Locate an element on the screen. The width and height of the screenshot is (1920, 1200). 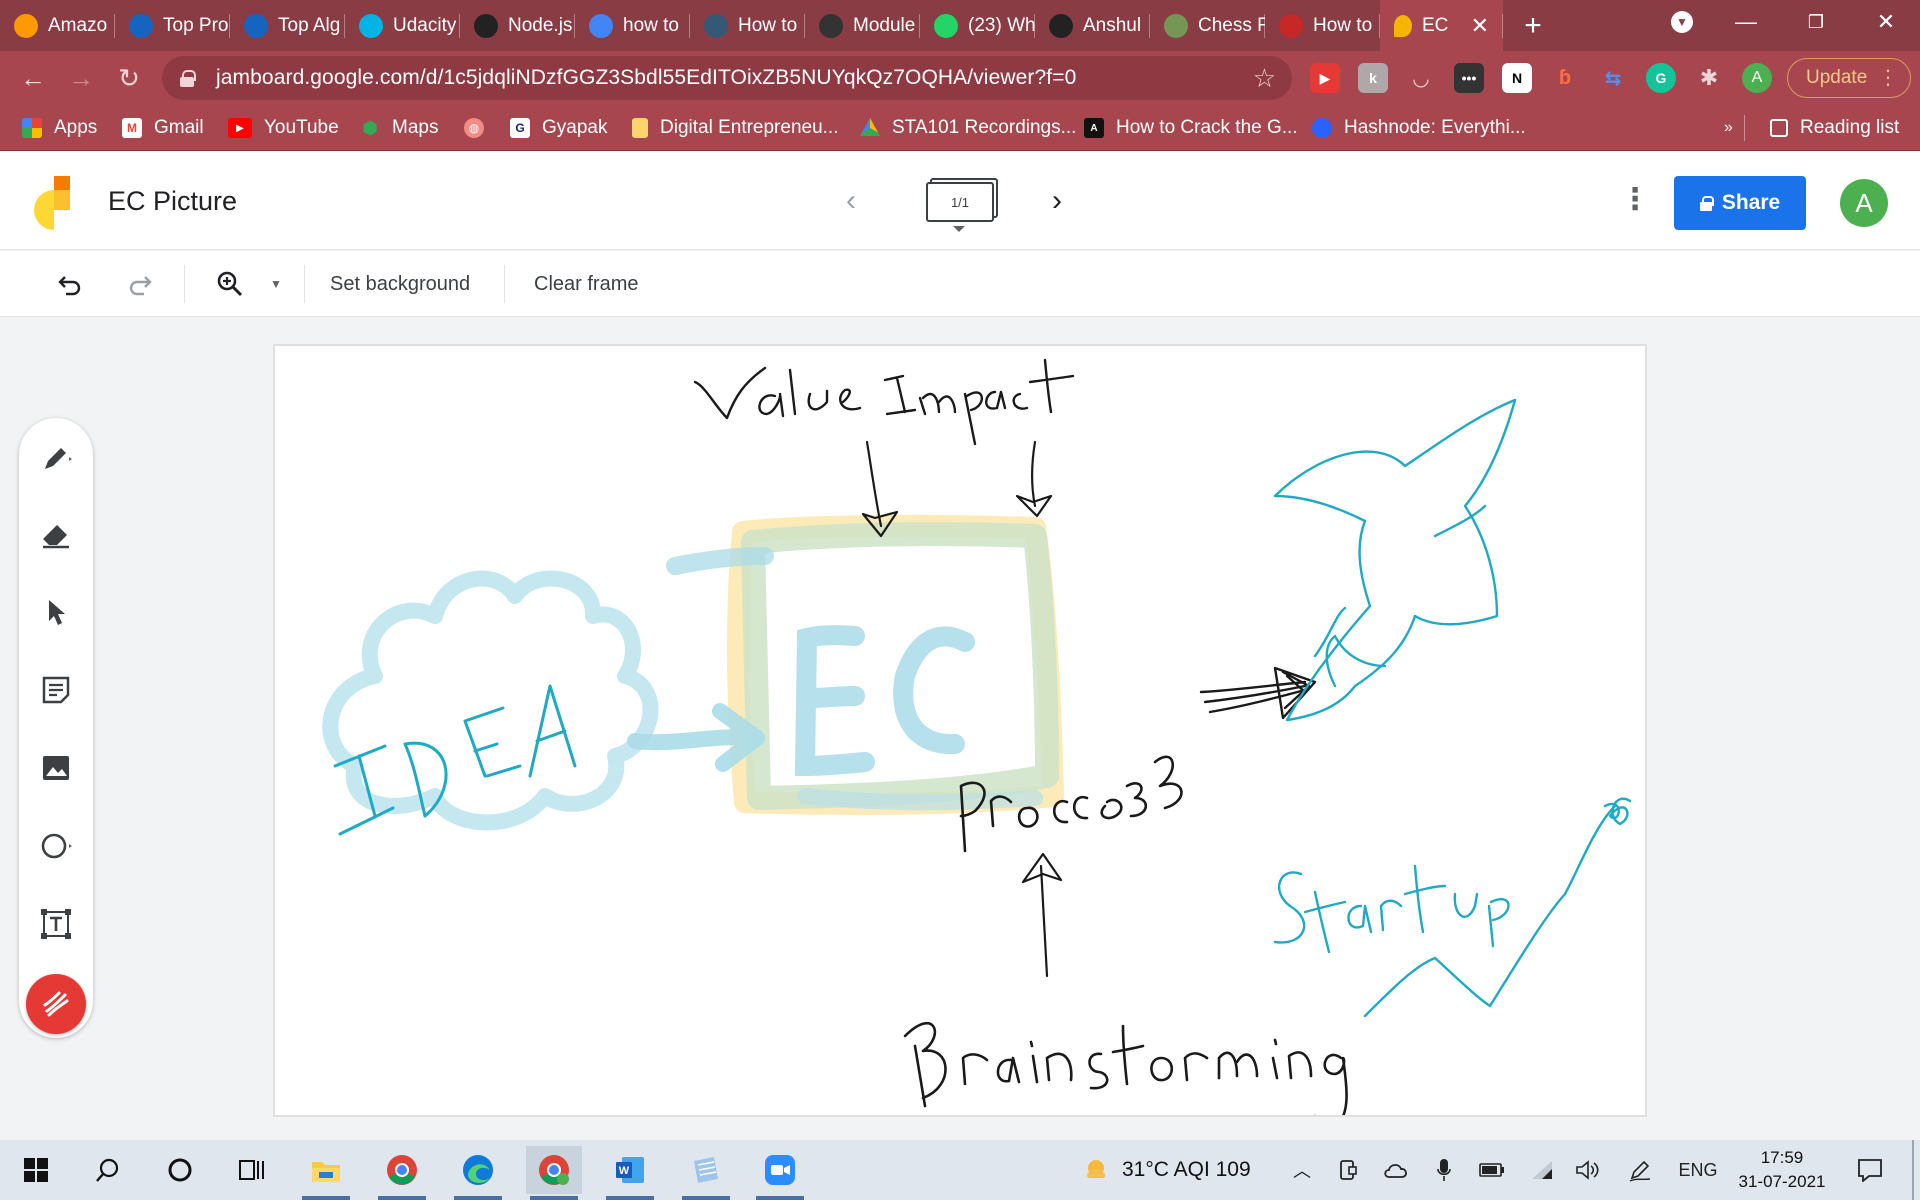
tab-10: Chess F is located at coordinates (1207, 25).